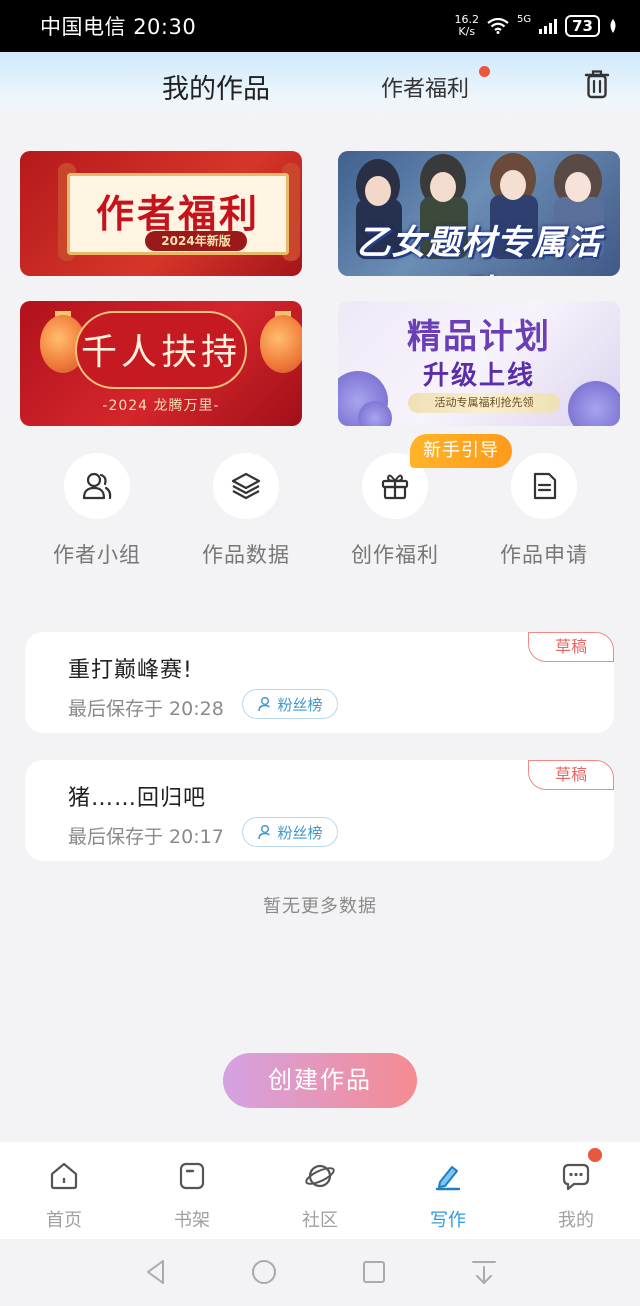  What do you see at coordinates (395, 511) in the screenshot?
I see `action-creation-welfare: 创作福利` at bounding box center [395, 511].